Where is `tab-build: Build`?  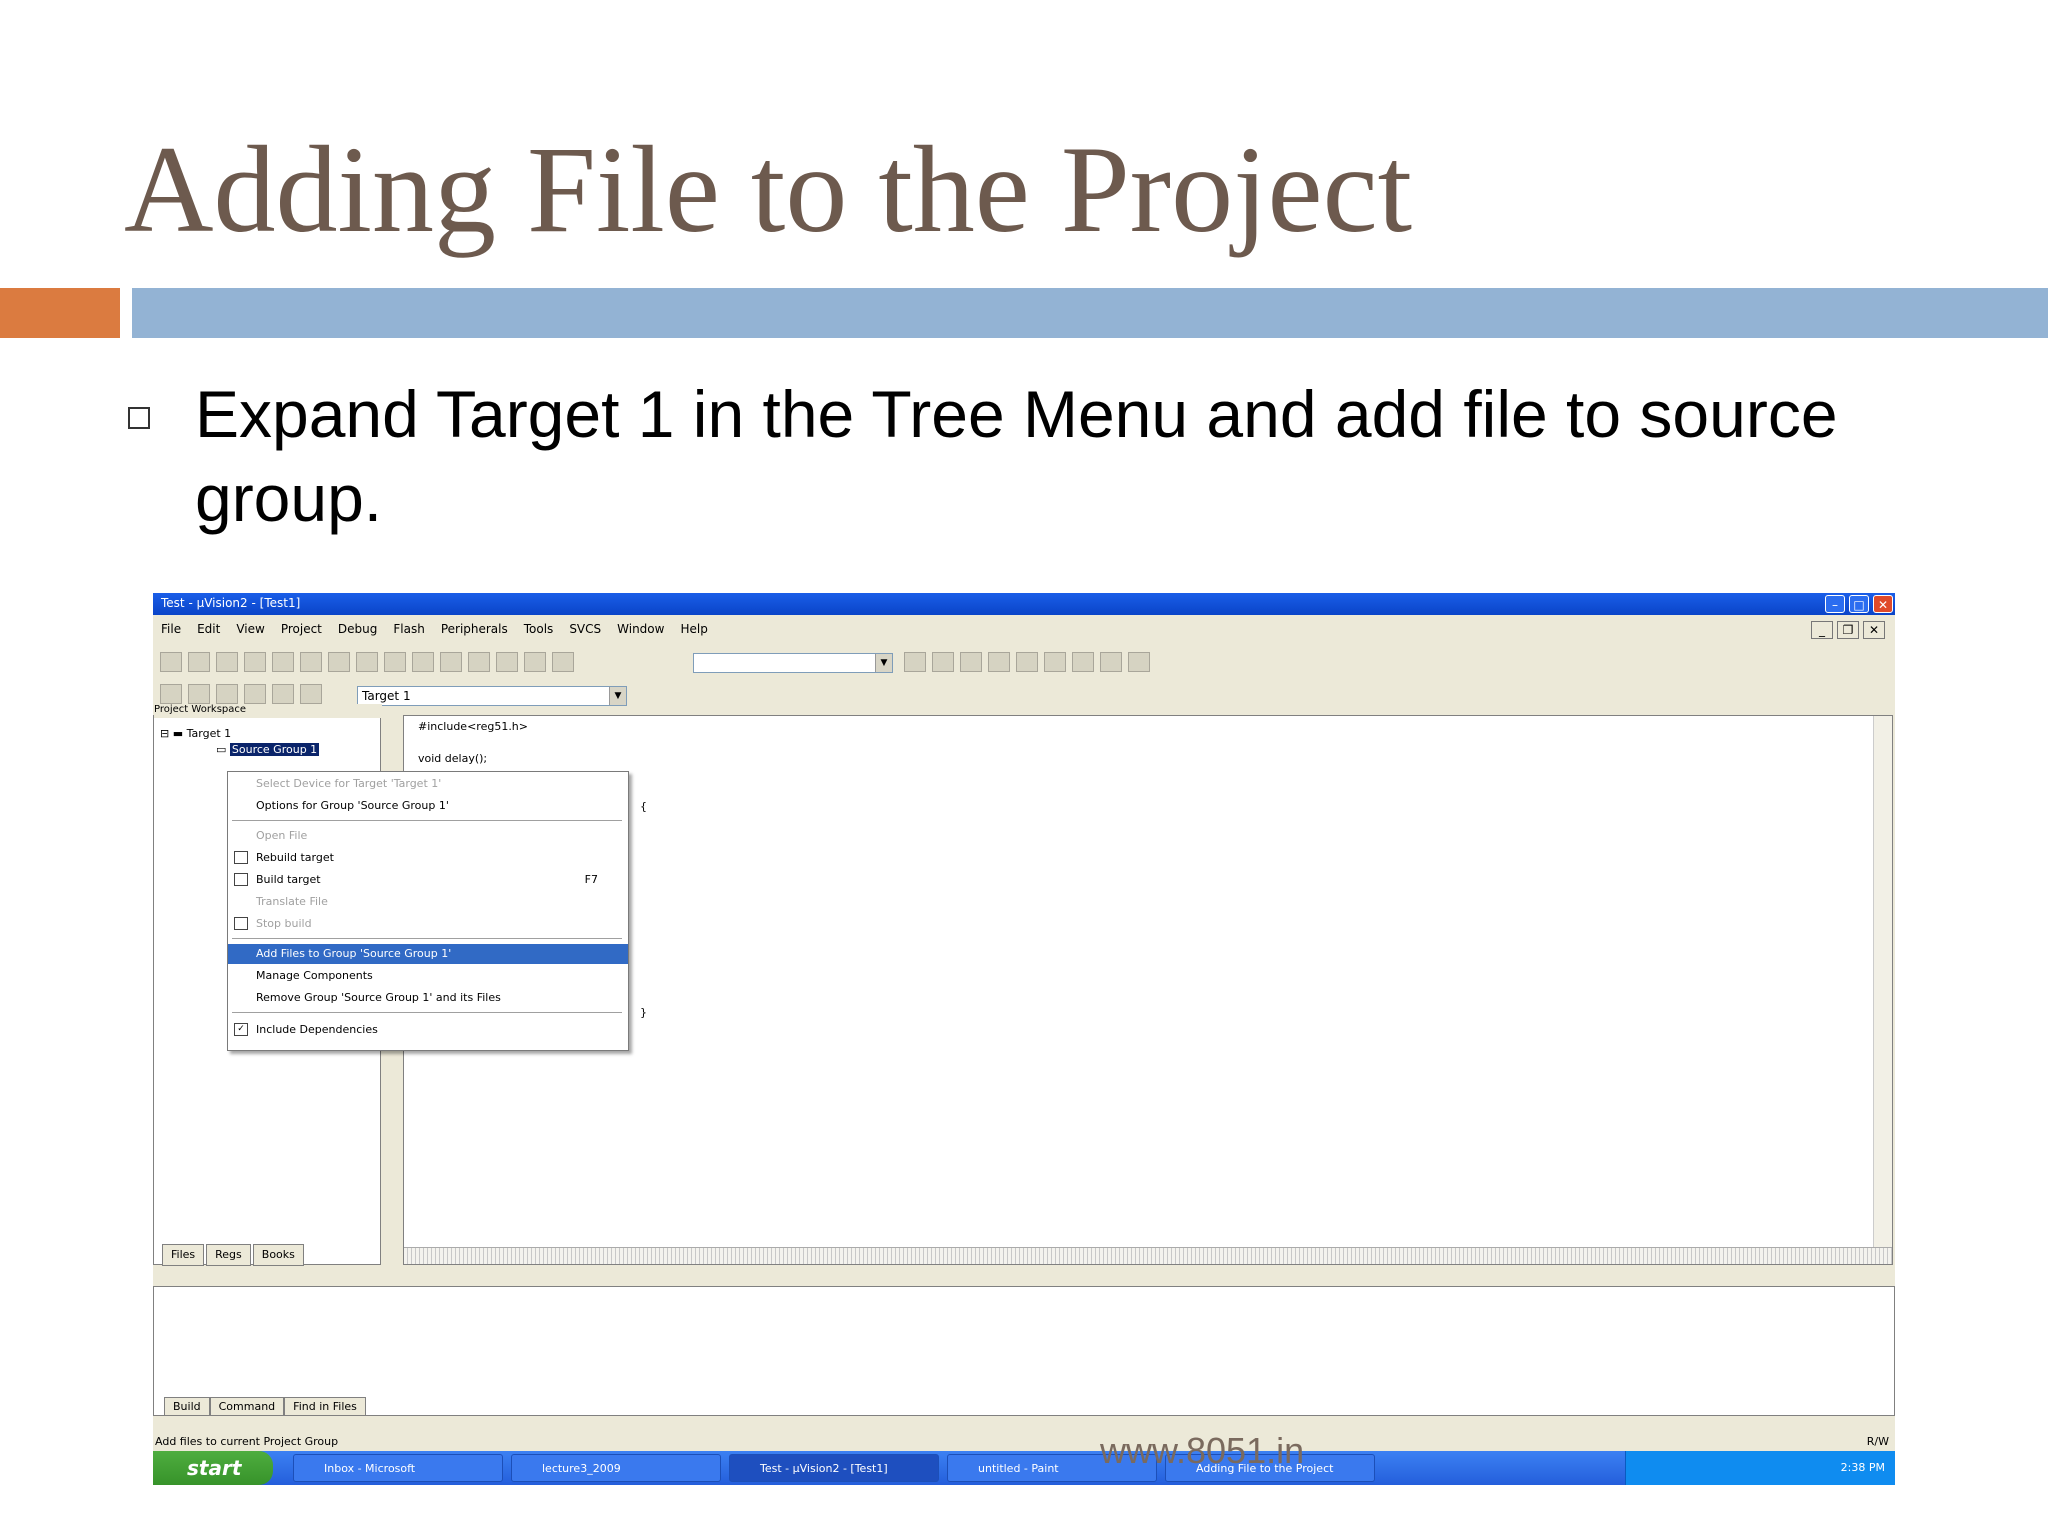
tab-build: Build is located at coordinates (187, 1406).